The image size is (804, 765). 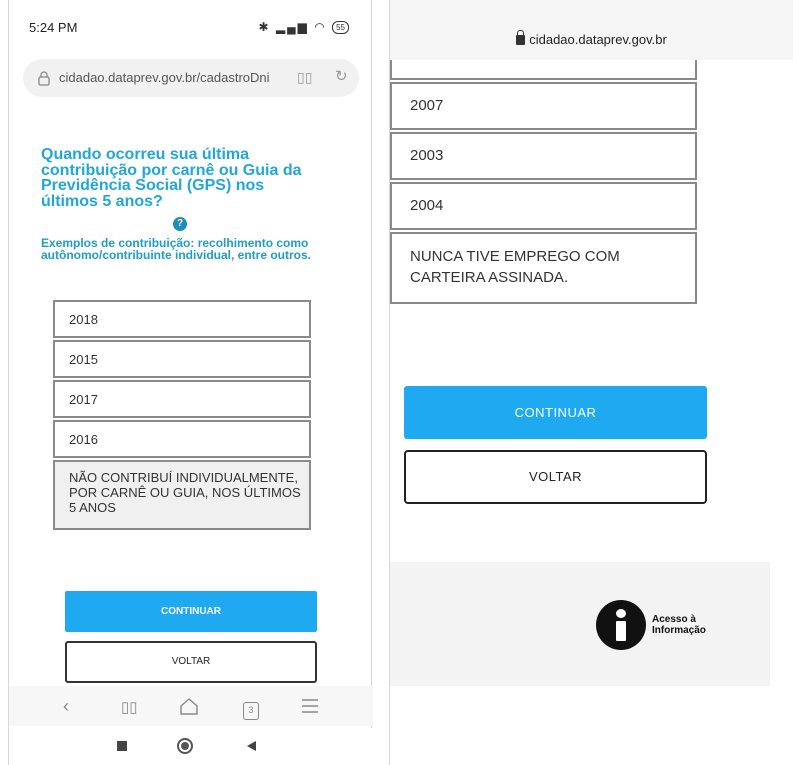 What do you see at coordinates (182, 319) in the screenshot?
I see `option-2018: 2018` at bounding box center [182, 319].